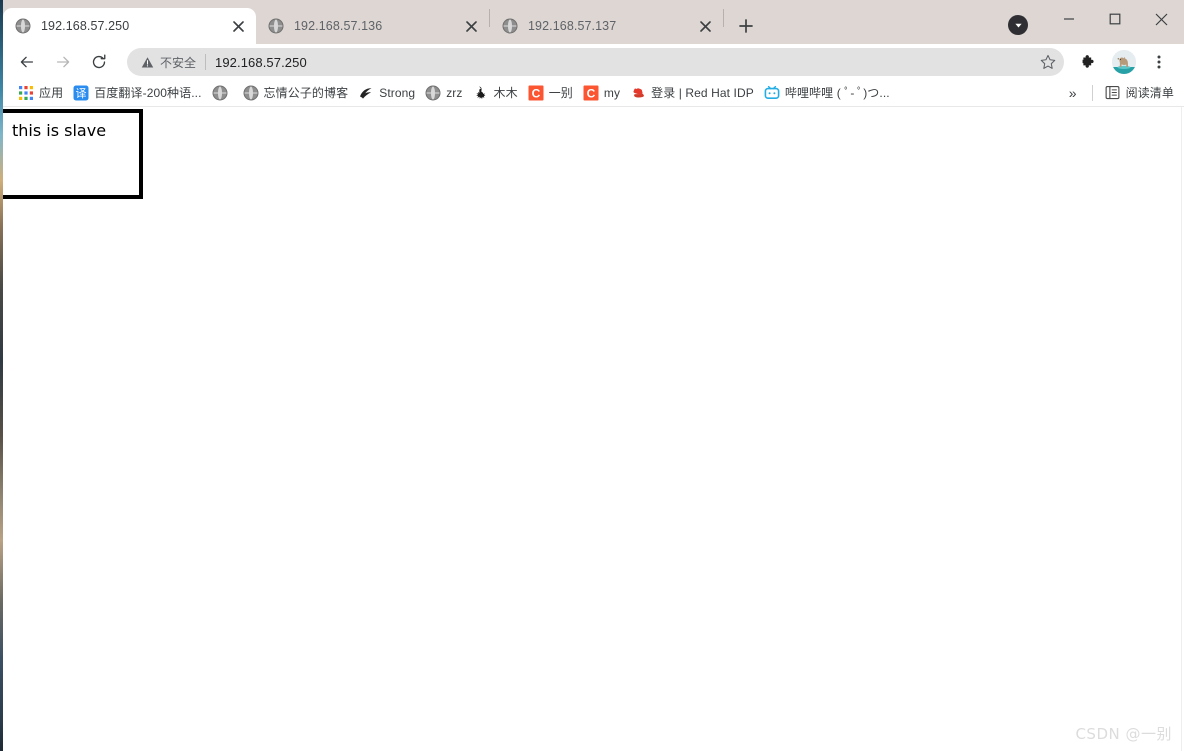  I want to click on bookmark-wangqing-blog: 忘情公子的博客, so click(296, 93).